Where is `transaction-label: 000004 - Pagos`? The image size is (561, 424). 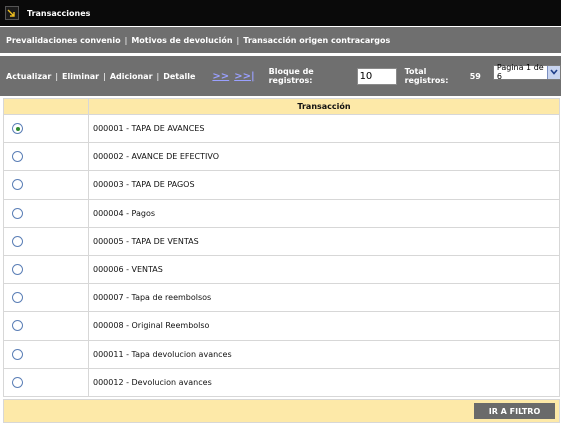
transaction-label: 000004 - Pagos is located at coordinates (324, 213).